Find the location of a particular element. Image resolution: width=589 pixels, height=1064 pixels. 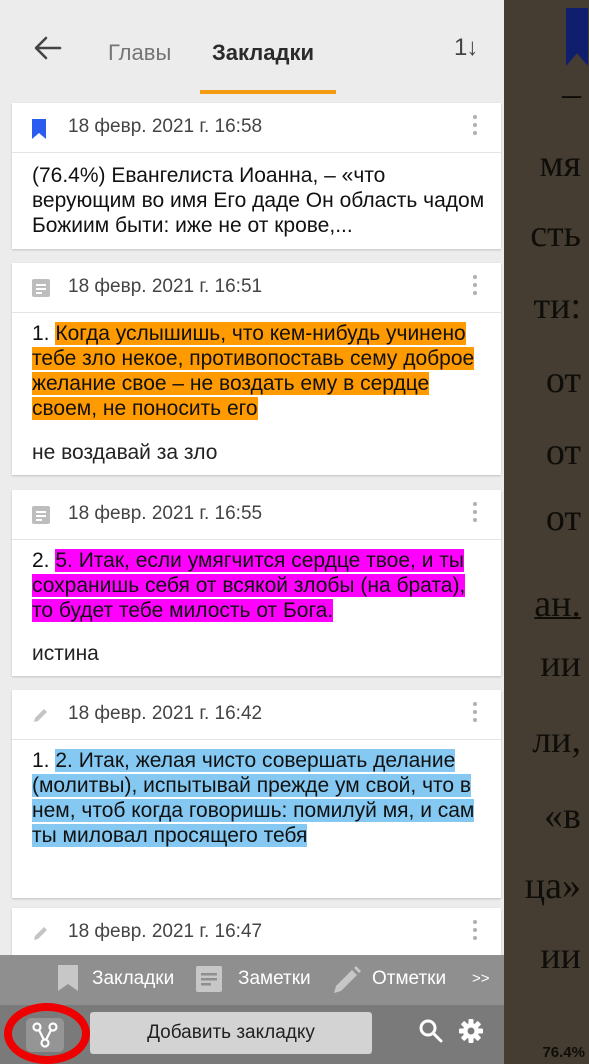

card-prefix: 2. is located at coordinates (44, 560).